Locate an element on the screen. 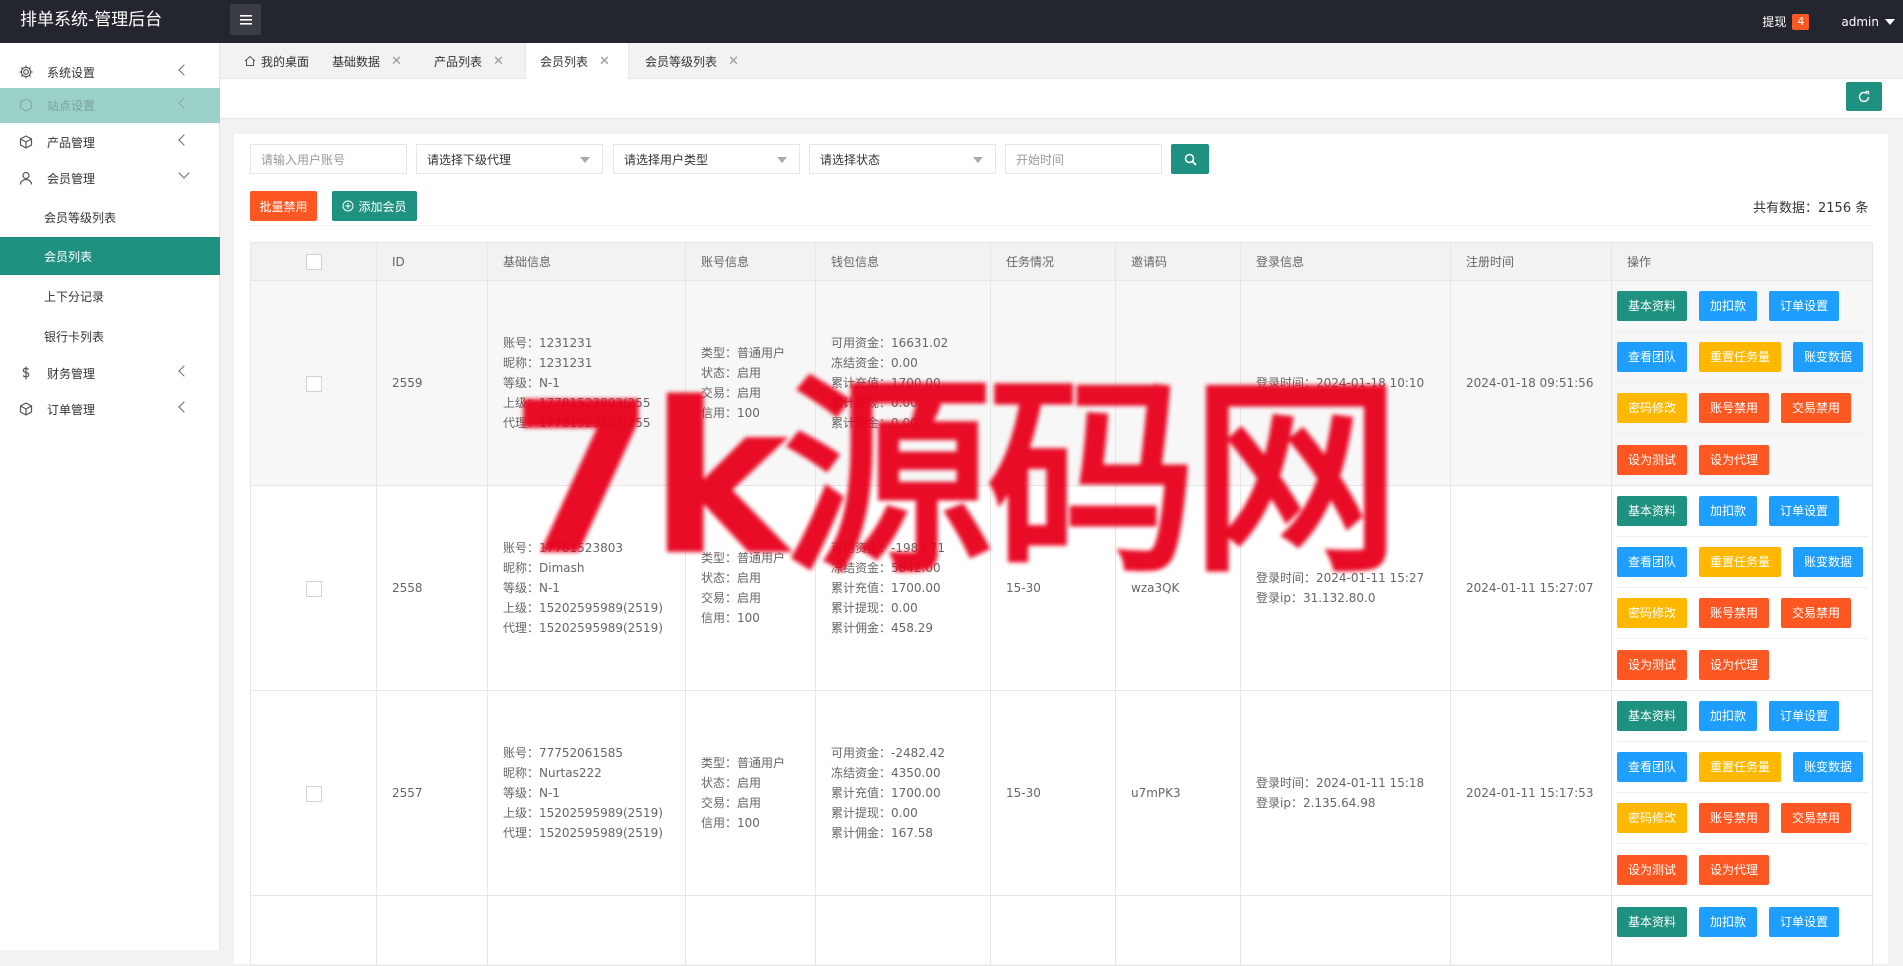 The width and height of the screenshot is (1903, 966). basic-nickname: 昵称：1231231 is located at coordinates (548, 363).